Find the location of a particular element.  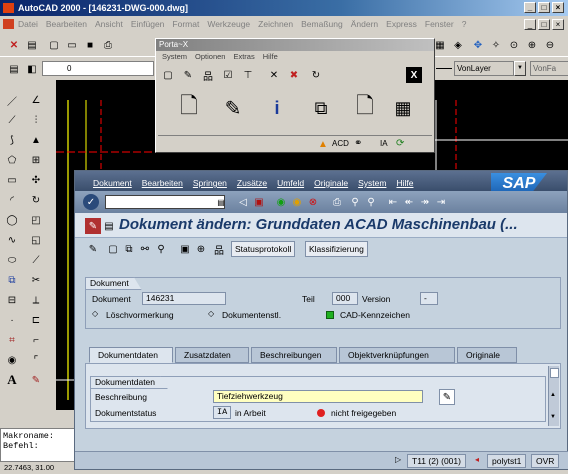

rectangle-tool-icon: ▭ is located at coordinates (12, 180).